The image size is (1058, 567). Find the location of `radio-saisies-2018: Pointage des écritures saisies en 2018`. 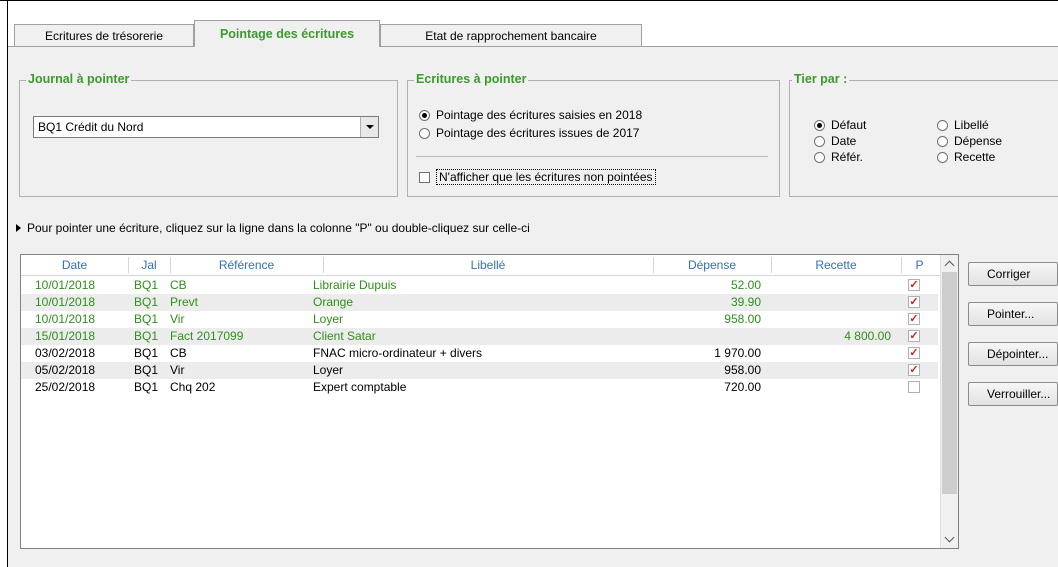

radio-saisies-2018: Pointage des écritures saisies en 2018 is located at coordinates (530, 115).